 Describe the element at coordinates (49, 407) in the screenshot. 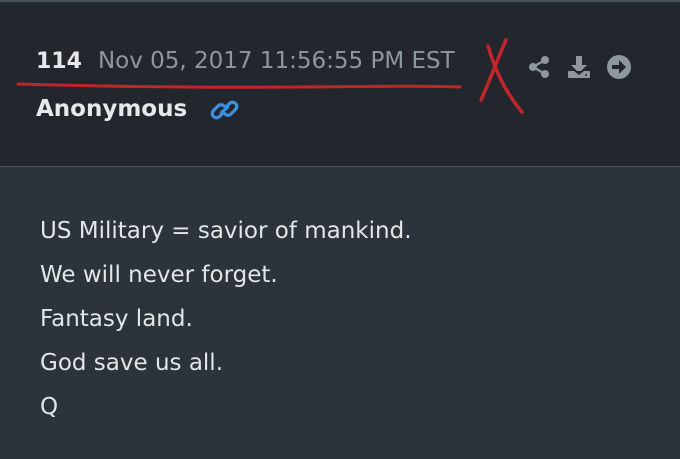

I see `message-line: Q` at that location.